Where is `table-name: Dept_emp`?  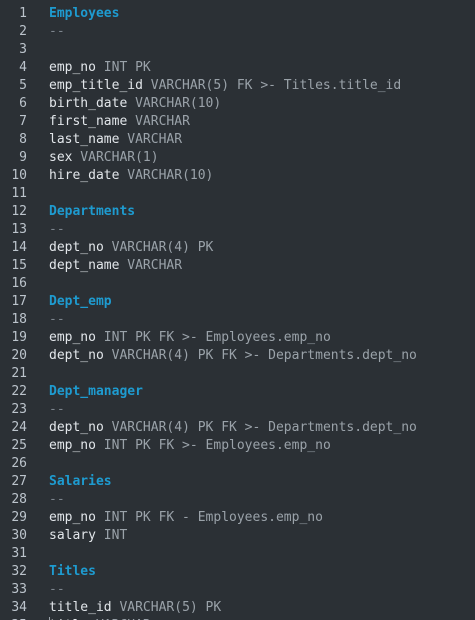
table-name: Dept_emp is located at coordinates (80, 301).